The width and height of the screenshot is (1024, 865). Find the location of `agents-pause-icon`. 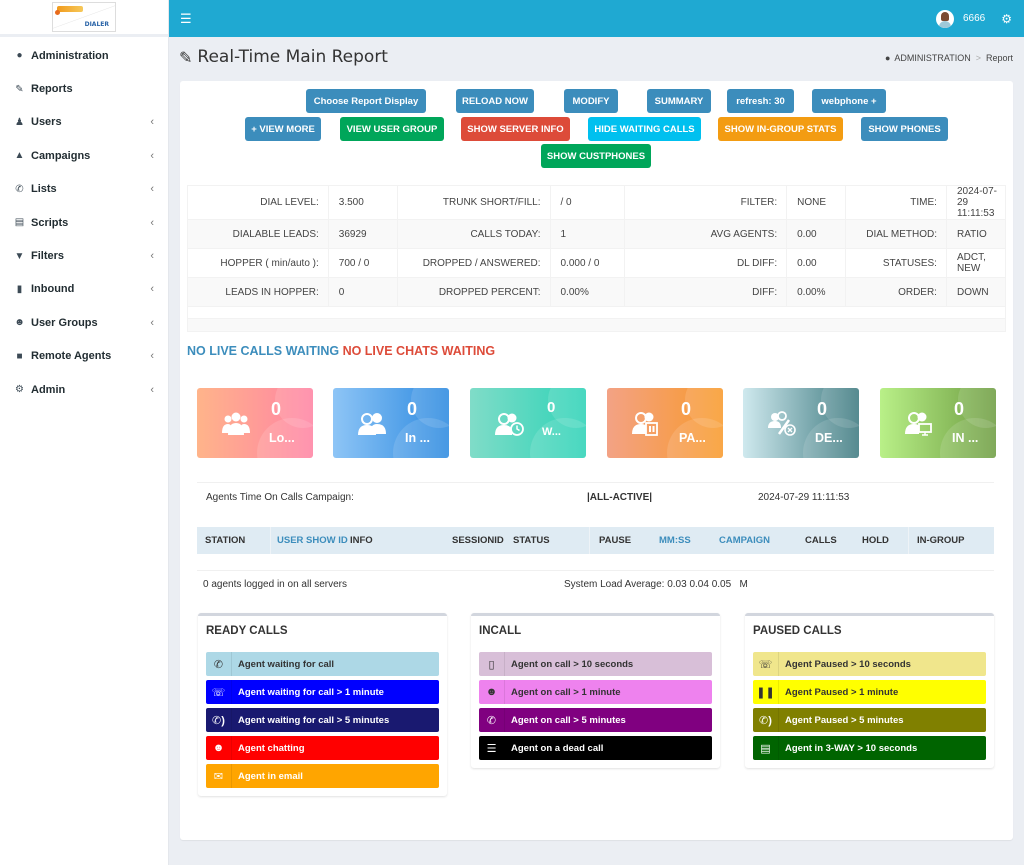

agents-pause-icon is located at coordinates (645, 424).